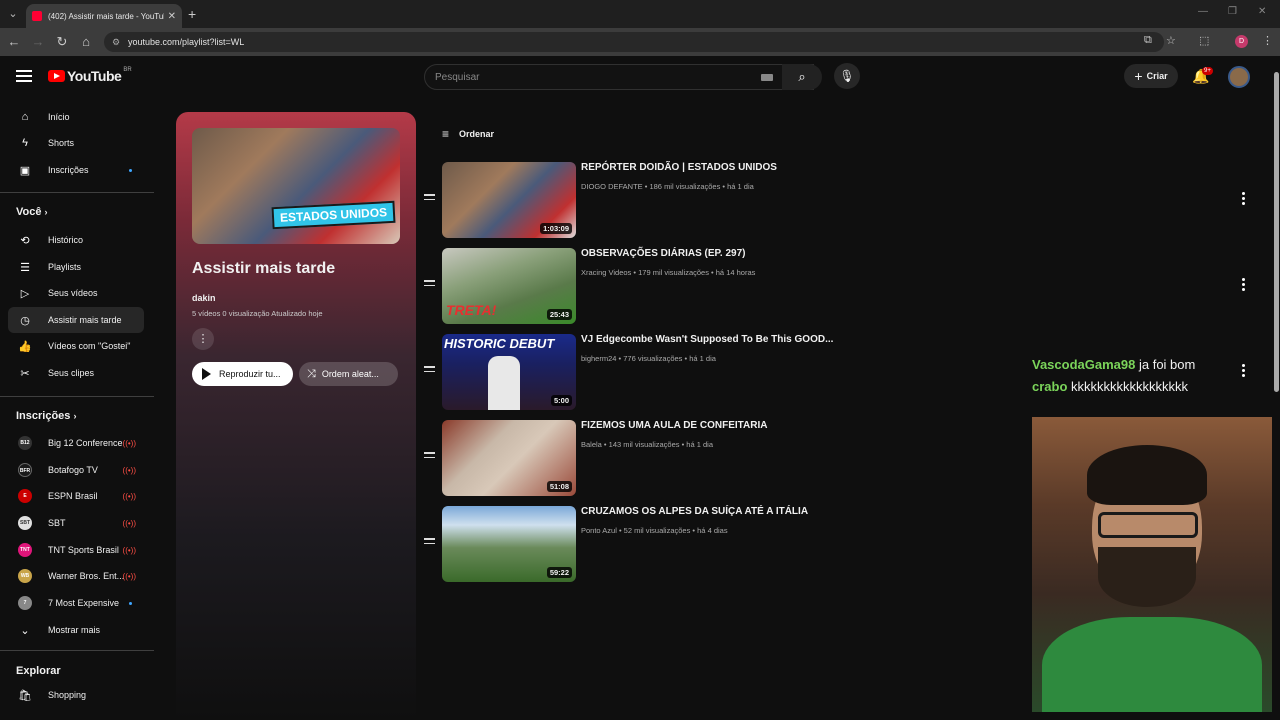  I want to click on chat-text: ja foi bom, so click(1167, 364).